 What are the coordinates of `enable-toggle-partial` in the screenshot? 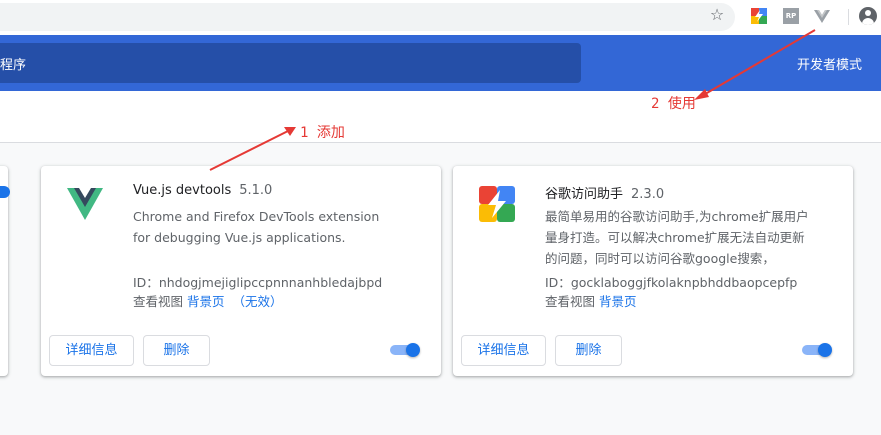 It's located at (5, 192).